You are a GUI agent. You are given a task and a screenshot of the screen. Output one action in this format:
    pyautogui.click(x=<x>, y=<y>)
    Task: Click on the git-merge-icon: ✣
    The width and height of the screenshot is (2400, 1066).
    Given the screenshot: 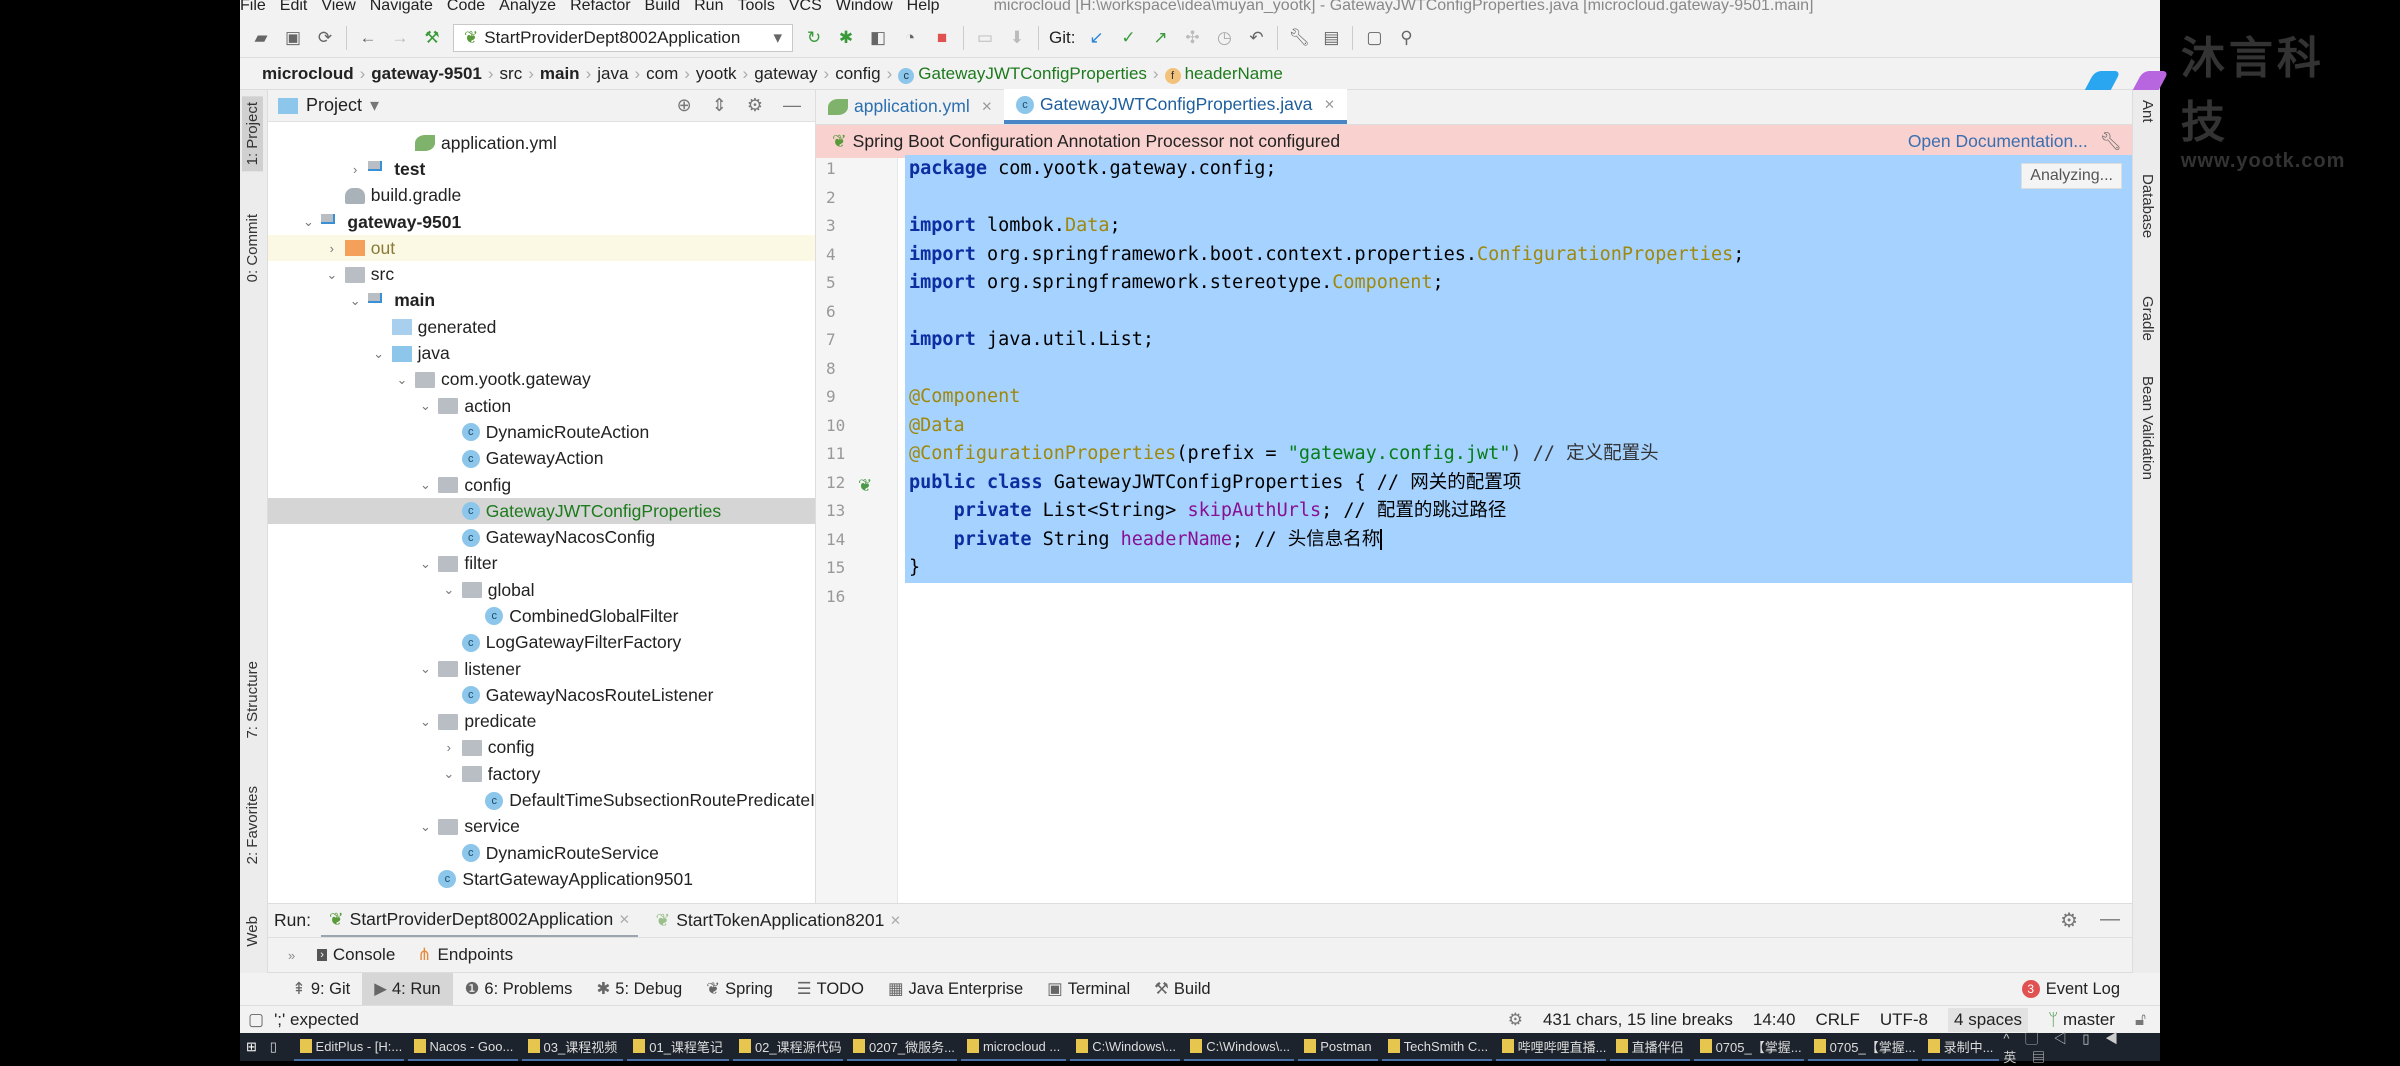 What is the action you would take?
    pyautogui.click(x=1192, y=38)
    